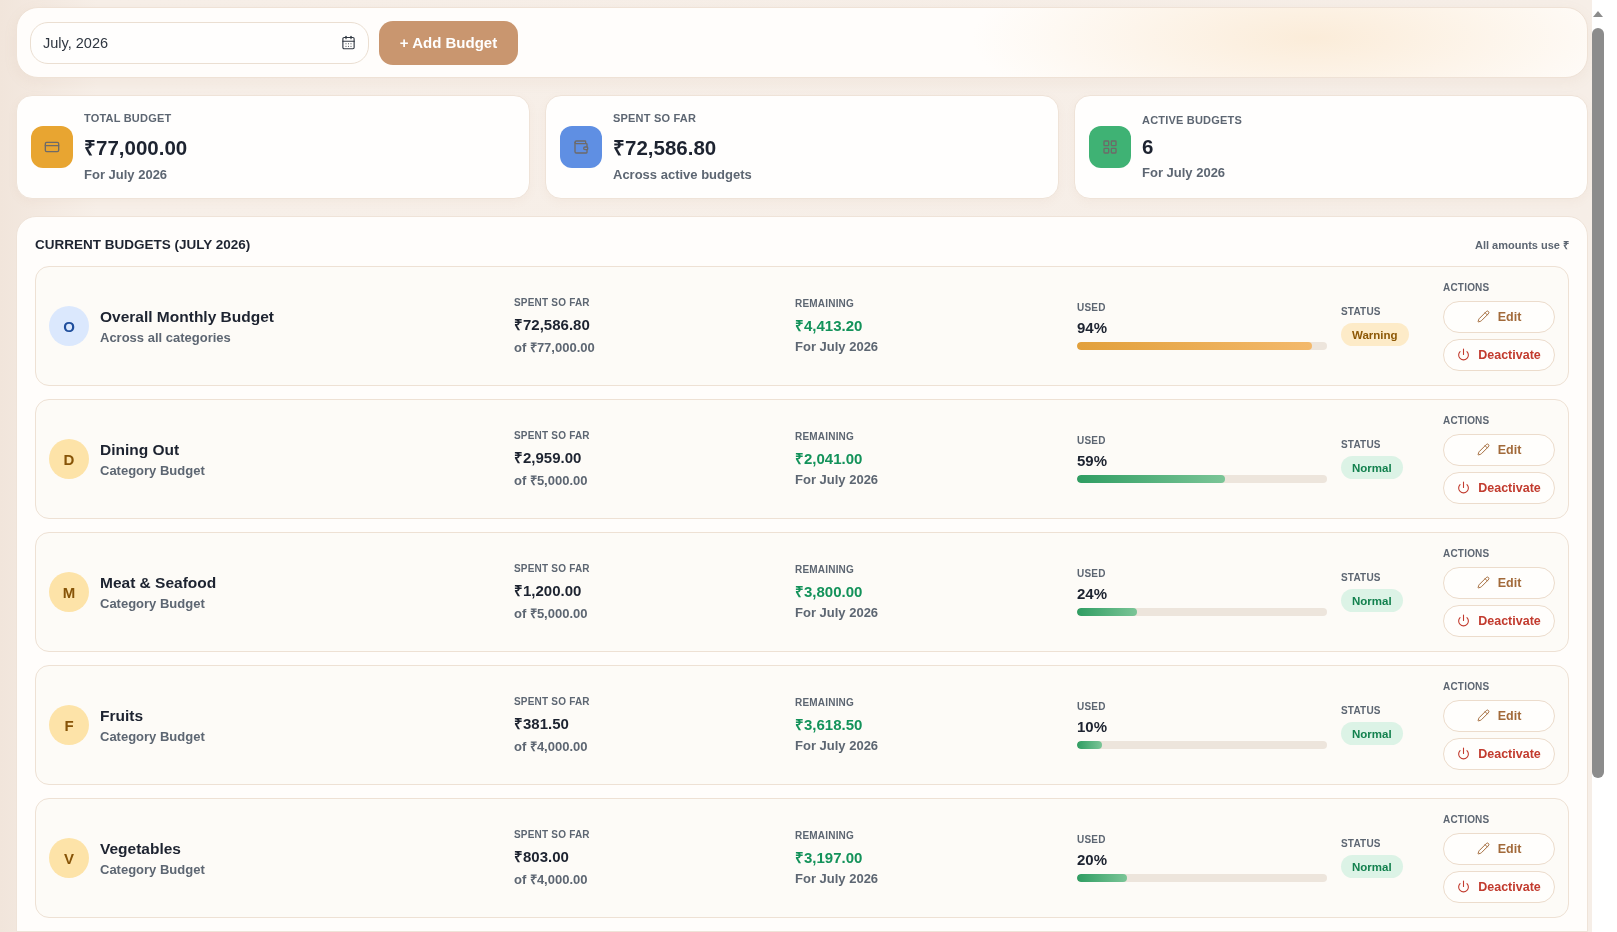 This screenshot has height=932, width=1617. Describe the element at coordinates (69, 592) in the screenshot. I see `initial-avatar: M` at that location.